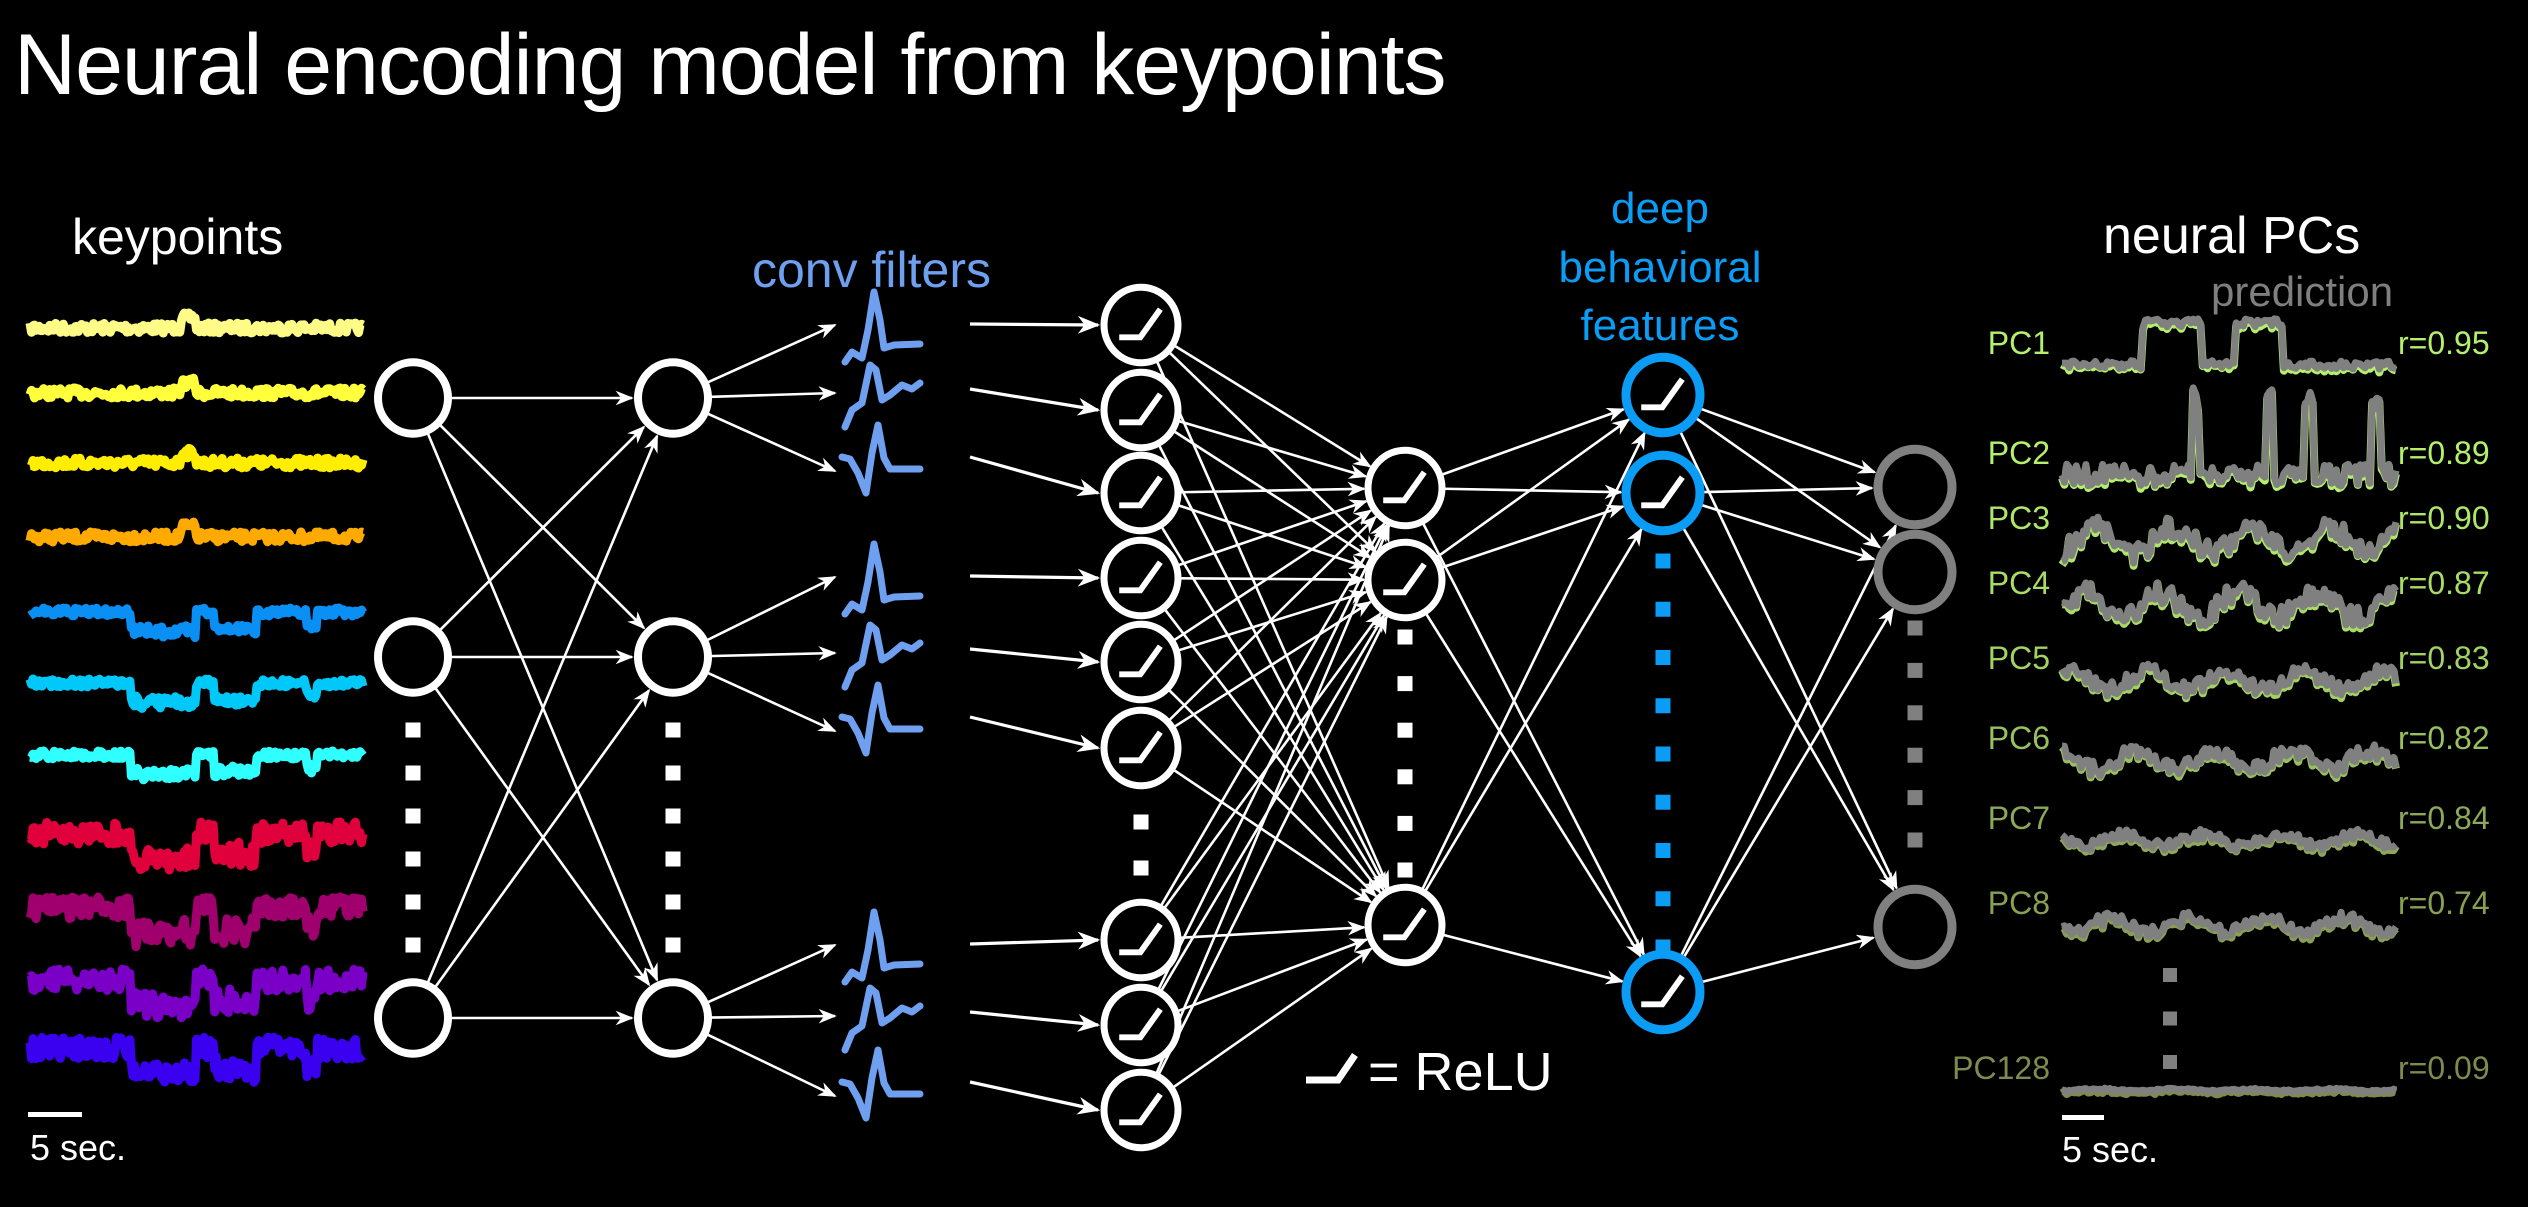 This screenshot has width=2528, height=1207. Describe the element at coordinates (55, 1114) in the screenshot. I see `keypoints-scale-bar` at that location.